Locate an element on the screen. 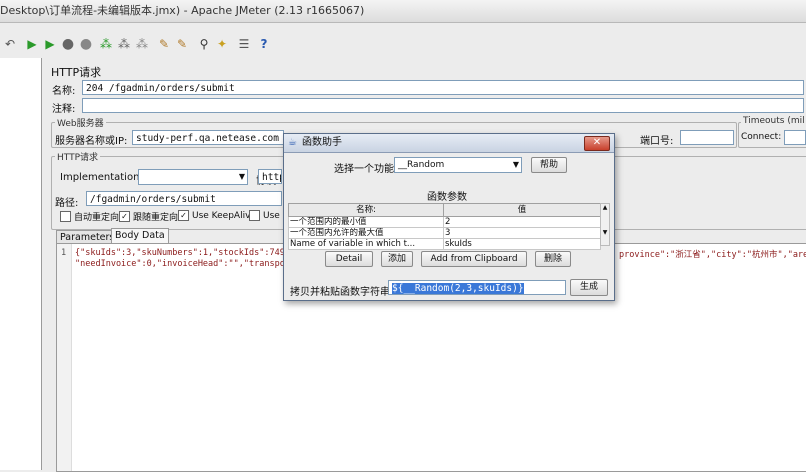 This screenshot has height=472, width=806. timeouts-group-title: Timeouts (mil is located at coordinates (773, 121).